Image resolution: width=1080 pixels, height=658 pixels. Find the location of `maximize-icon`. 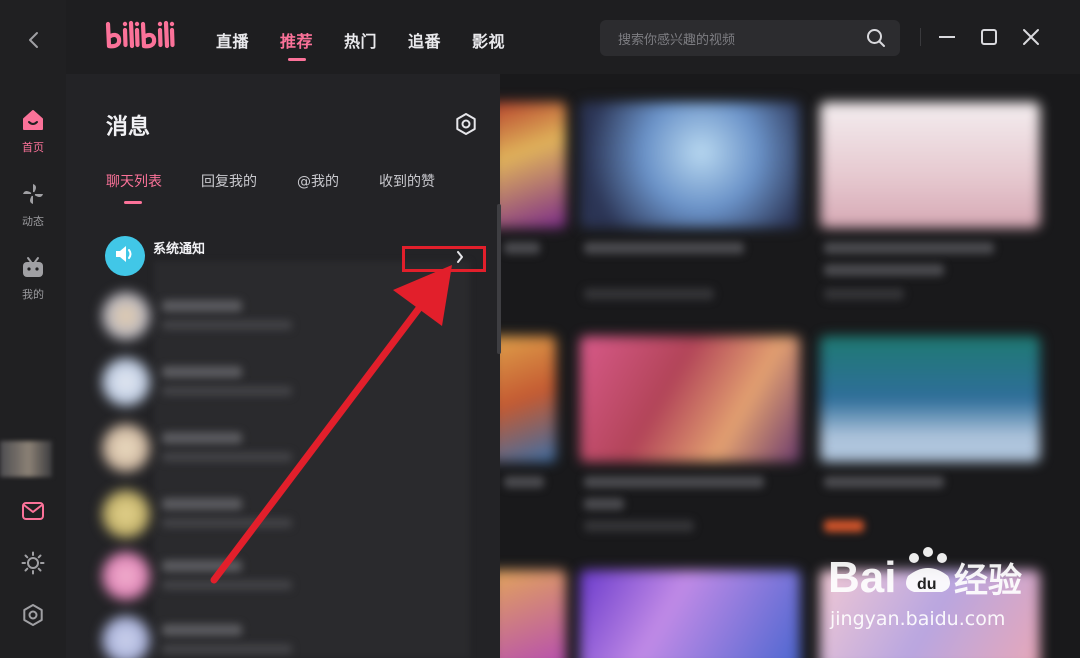

maximize-icon is located at coordinates (989, 37).